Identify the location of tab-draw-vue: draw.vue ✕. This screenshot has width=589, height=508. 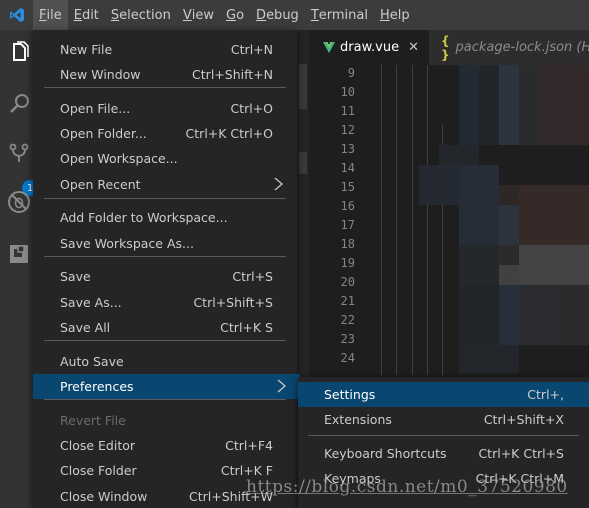
(369, 47).